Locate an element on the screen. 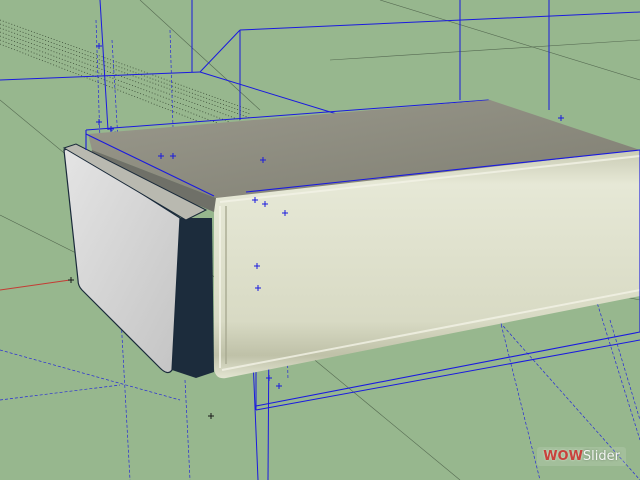  wowslider-watermark: WOWSlider is located at coordinates (581, 456).